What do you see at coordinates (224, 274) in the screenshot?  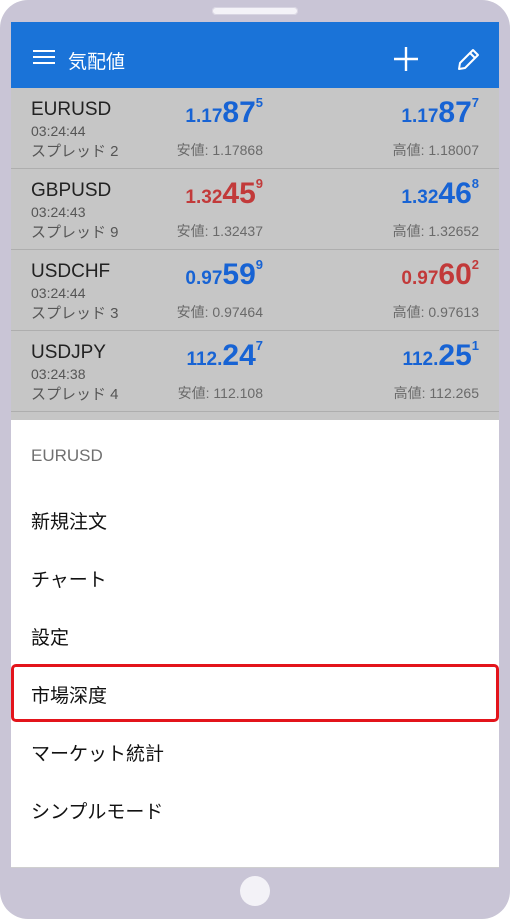 I see `bid-price: 0.97599` at bounding box center [224, 274].